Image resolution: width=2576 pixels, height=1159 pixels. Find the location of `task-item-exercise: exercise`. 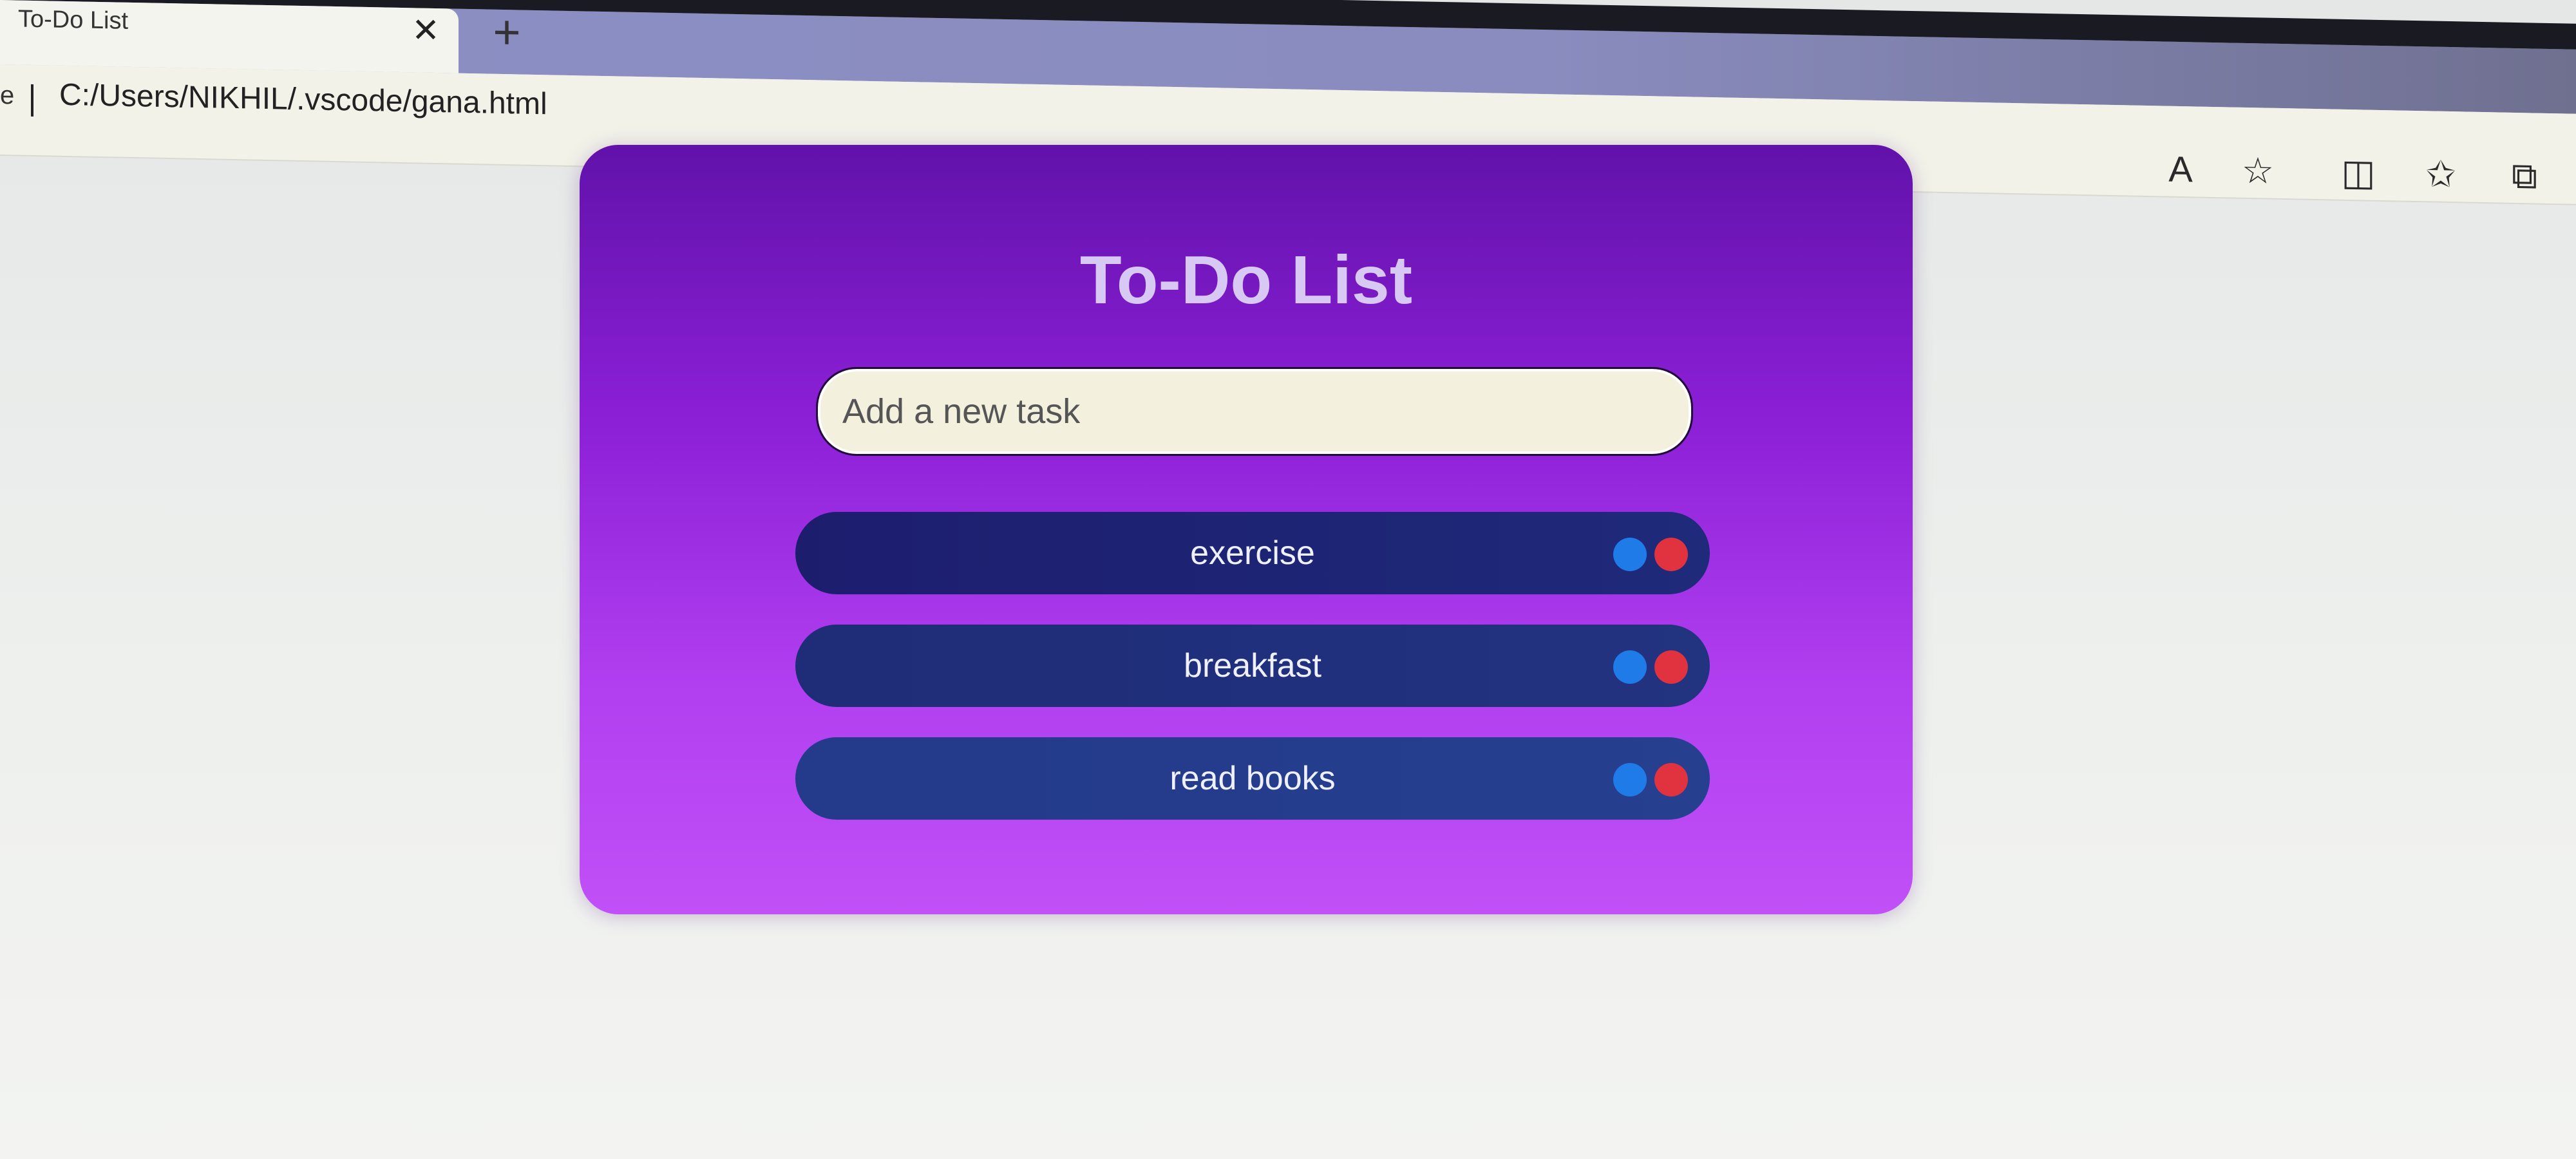

task-item-exercise: exercise is located at coordinates (1253, 553).